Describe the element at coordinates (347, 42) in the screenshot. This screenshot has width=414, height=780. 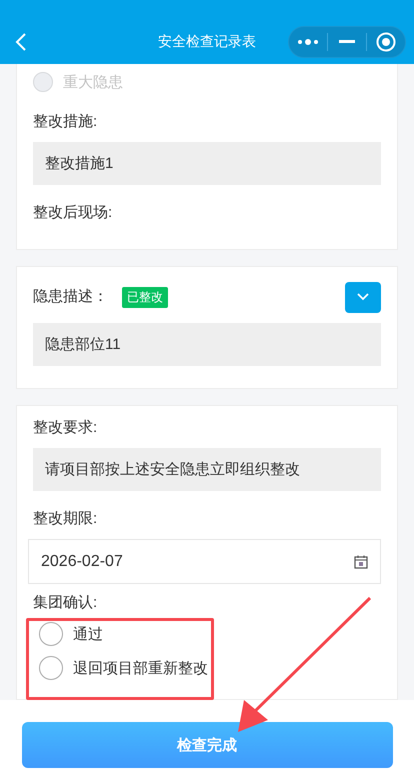
I see `minimize-icon` at that location.